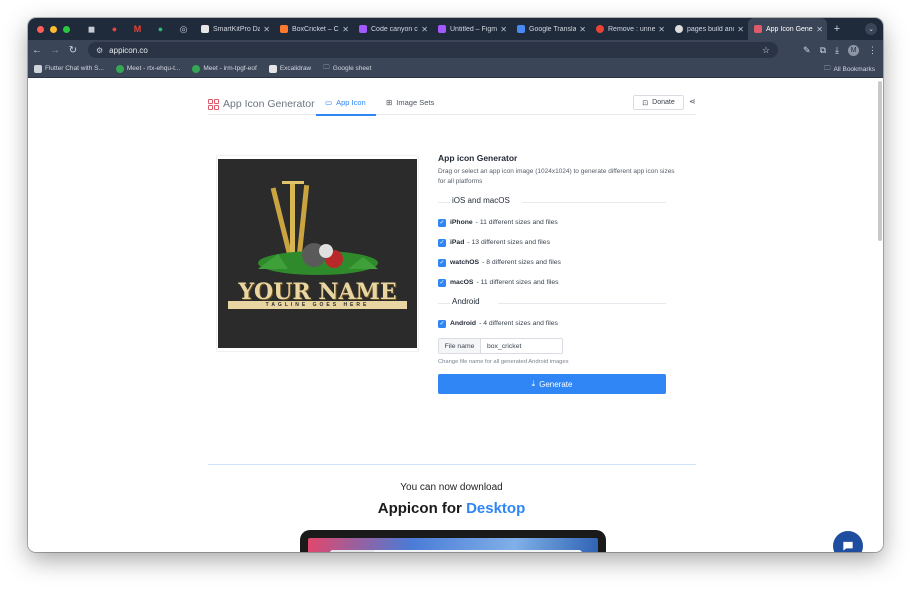 This screenshot has height=590, width=911. What do you see at coordinates (658, 102) in the screenshot?
I see `donate-button: ⊡ Donate` at bounding box center [658, 102].